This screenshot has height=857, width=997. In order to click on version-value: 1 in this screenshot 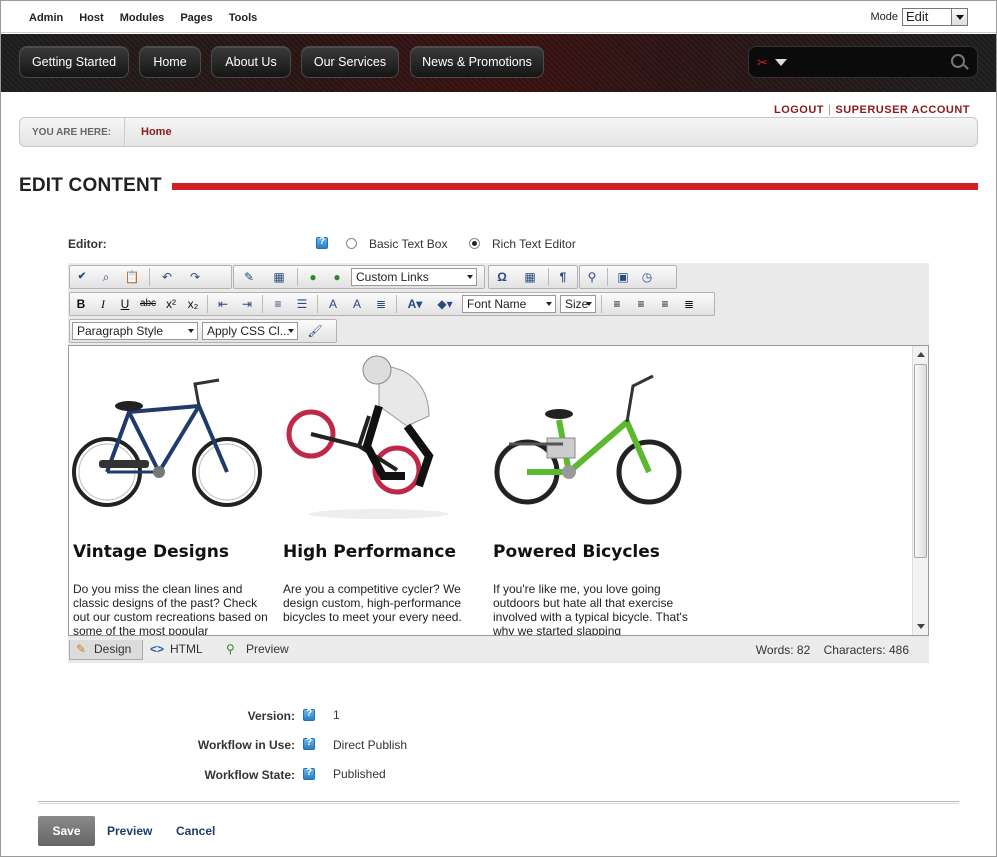, I will do `click(336, 715)`.